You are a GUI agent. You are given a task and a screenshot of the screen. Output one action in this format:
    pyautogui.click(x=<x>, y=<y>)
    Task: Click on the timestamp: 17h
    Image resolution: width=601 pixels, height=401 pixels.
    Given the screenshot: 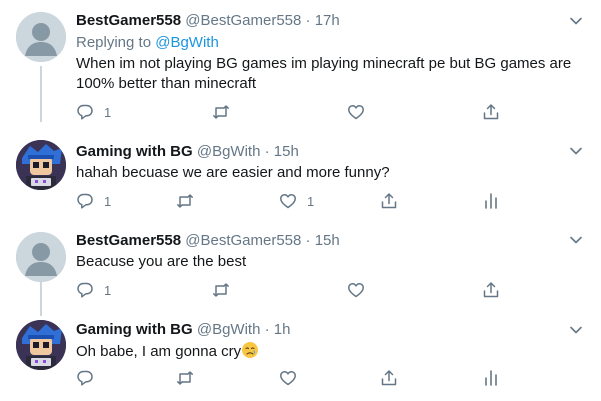 What is the action you would take?
    pyautogui.click(x=327, y=20)
    